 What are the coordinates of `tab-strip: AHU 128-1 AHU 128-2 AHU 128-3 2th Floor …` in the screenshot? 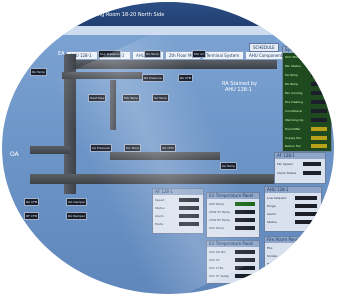 It's located at (198, 43).